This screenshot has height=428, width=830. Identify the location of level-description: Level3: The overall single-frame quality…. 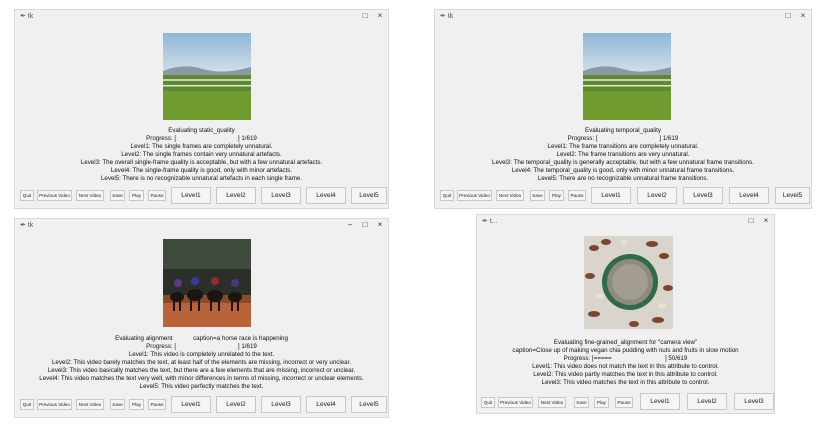
(201, 162).